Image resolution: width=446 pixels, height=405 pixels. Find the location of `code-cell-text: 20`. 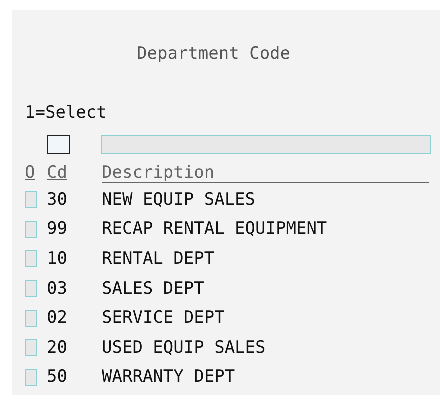

code-cell-text: 20 is located at coordinates (57, 348).